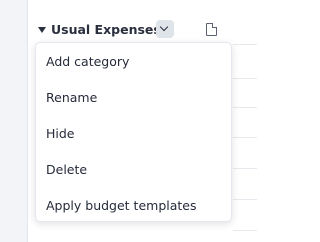 Image resolution: width=320 pixels, height=242 pixels. What do you see at coordinates (66, 169) in the screenshot?
I see `menu-item-delete: Delete` at bounding box center [66, 169].